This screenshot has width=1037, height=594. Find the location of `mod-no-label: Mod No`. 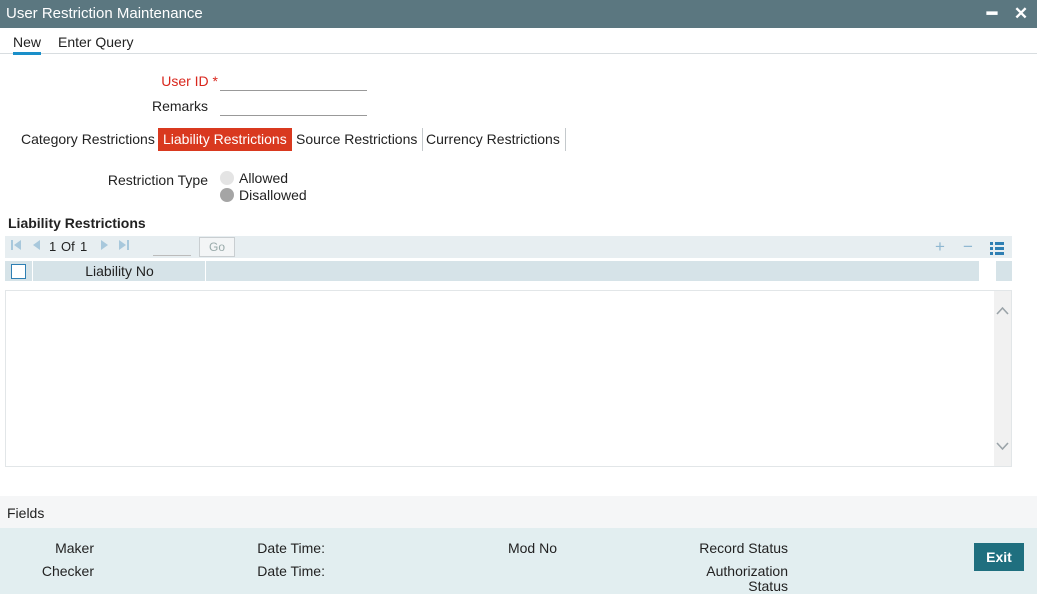

mod-no-label: Mod No is located at coordinates (532, 548).